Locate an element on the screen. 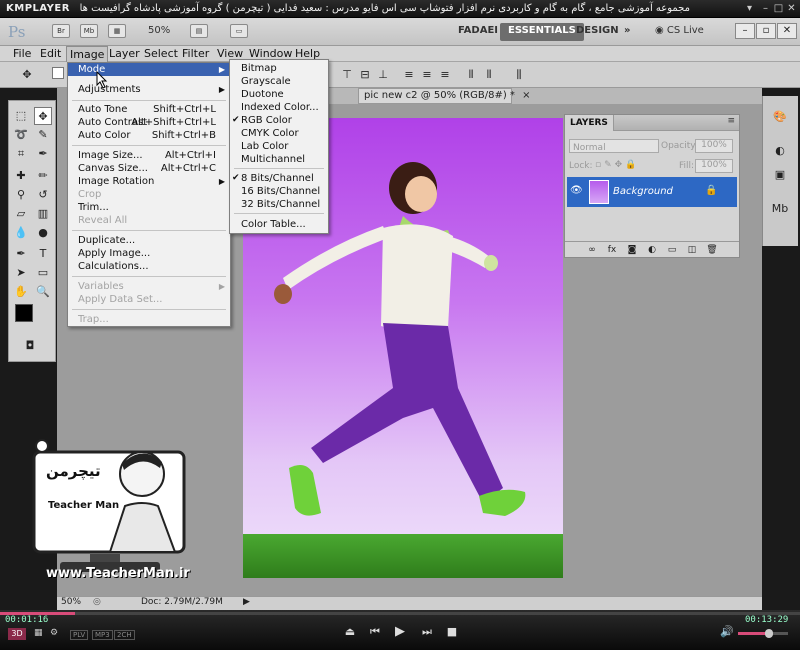 Image resolution: width=800 pixels, height=650 pixels. delete-layer-icon: 🗑 is located at coordinates (712, 250).